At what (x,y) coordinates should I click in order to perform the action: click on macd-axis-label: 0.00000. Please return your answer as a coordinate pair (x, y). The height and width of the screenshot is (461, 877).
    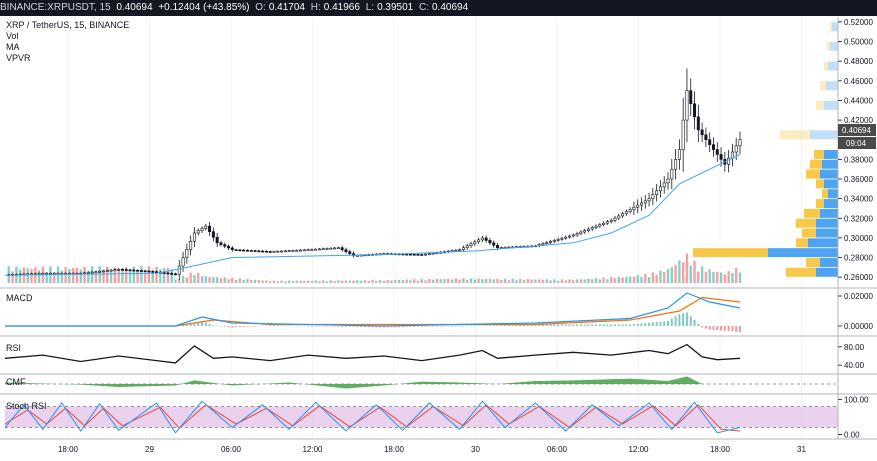
    Looking at the image, I should click on (858, 326).